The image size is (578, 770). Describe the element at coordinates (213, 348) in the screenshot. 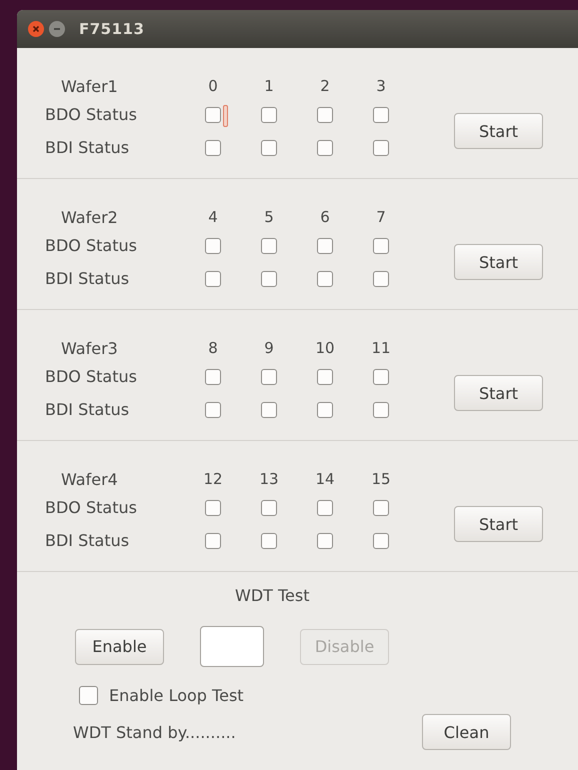

I see `bit-number: 8` at that location.